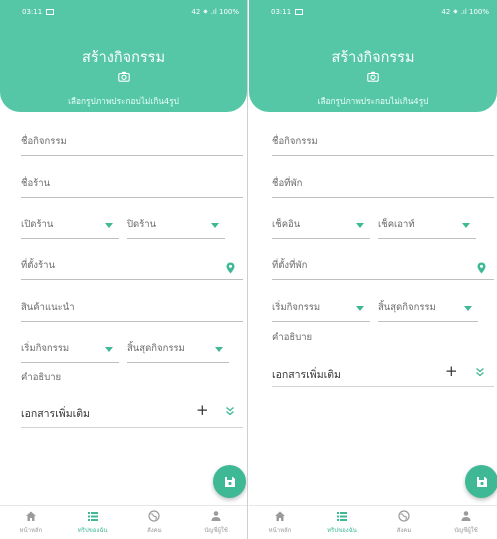 Image resolution: width=497 pixels, height=539 pixels. I want to click on shop-location-field: ที่ตั้งร้าน, so click(132, 265).